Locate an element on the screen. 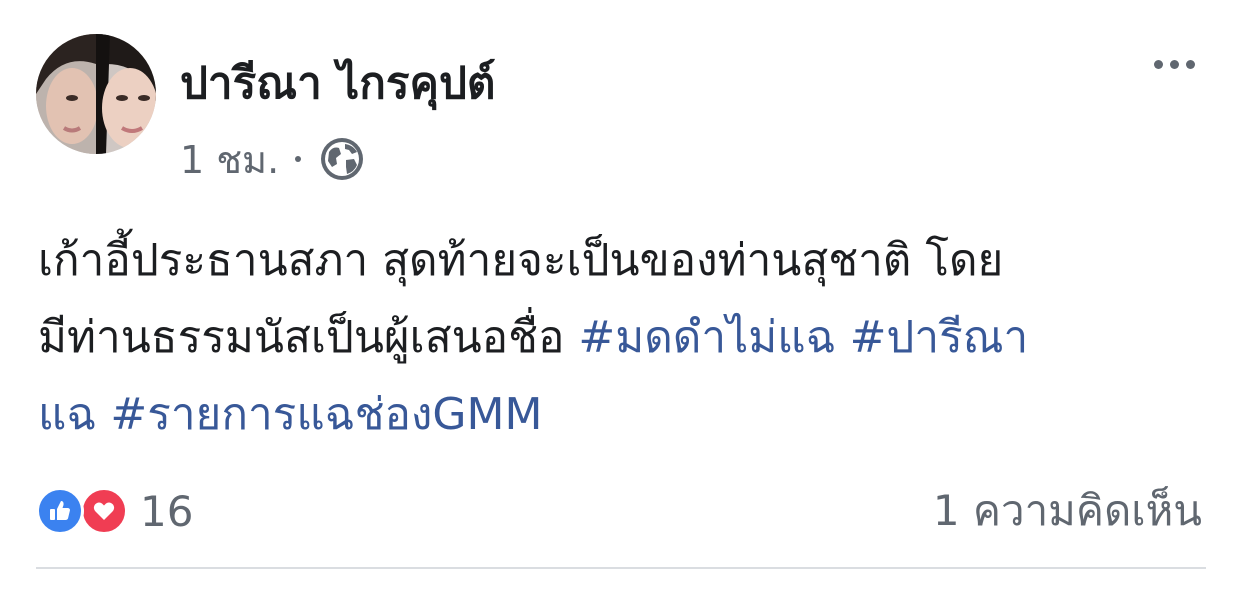 This screenshot has width=1242, height=594. author-name: ปารีณา ไกรคุปต์ is located at coordinates (337, 84).